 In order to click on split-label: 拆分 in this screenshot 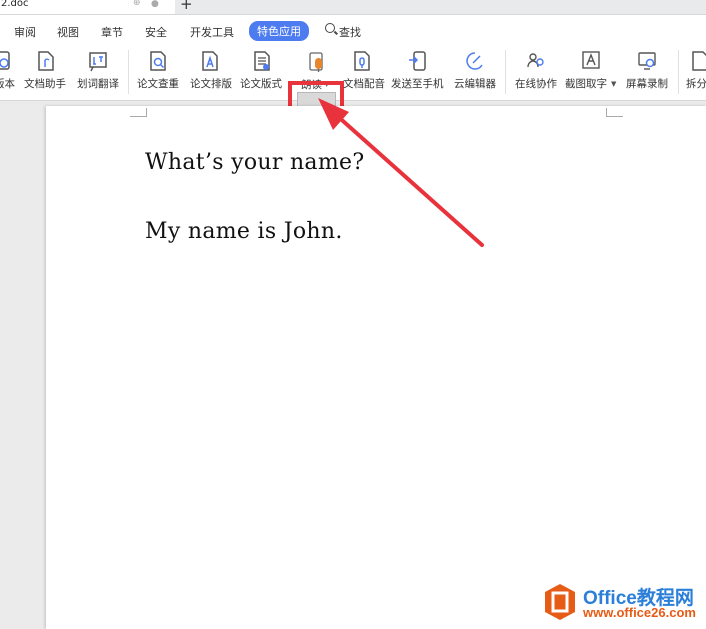, I will do `click(696, 84)`.